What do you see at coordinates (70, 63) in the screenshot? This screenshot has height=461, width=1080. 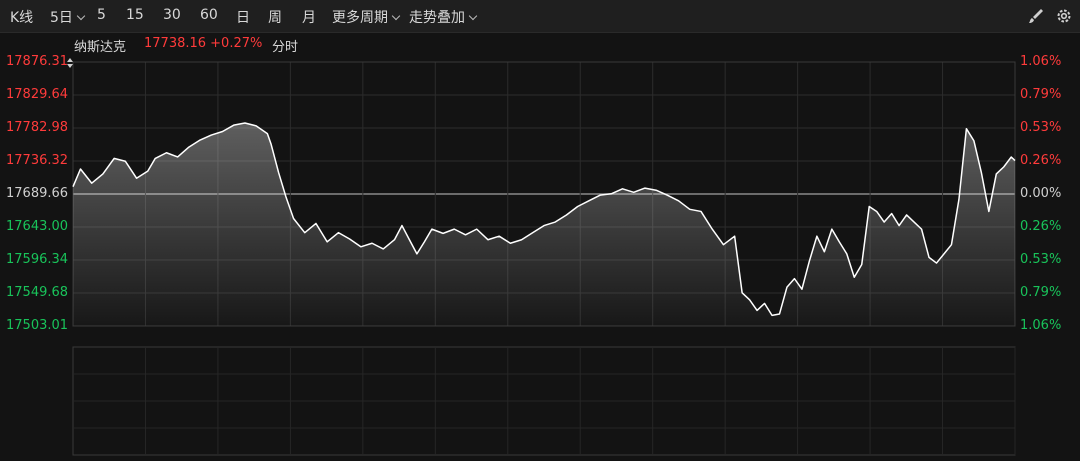 I see `axis-drag-icon` at bounding box center [70, 63].